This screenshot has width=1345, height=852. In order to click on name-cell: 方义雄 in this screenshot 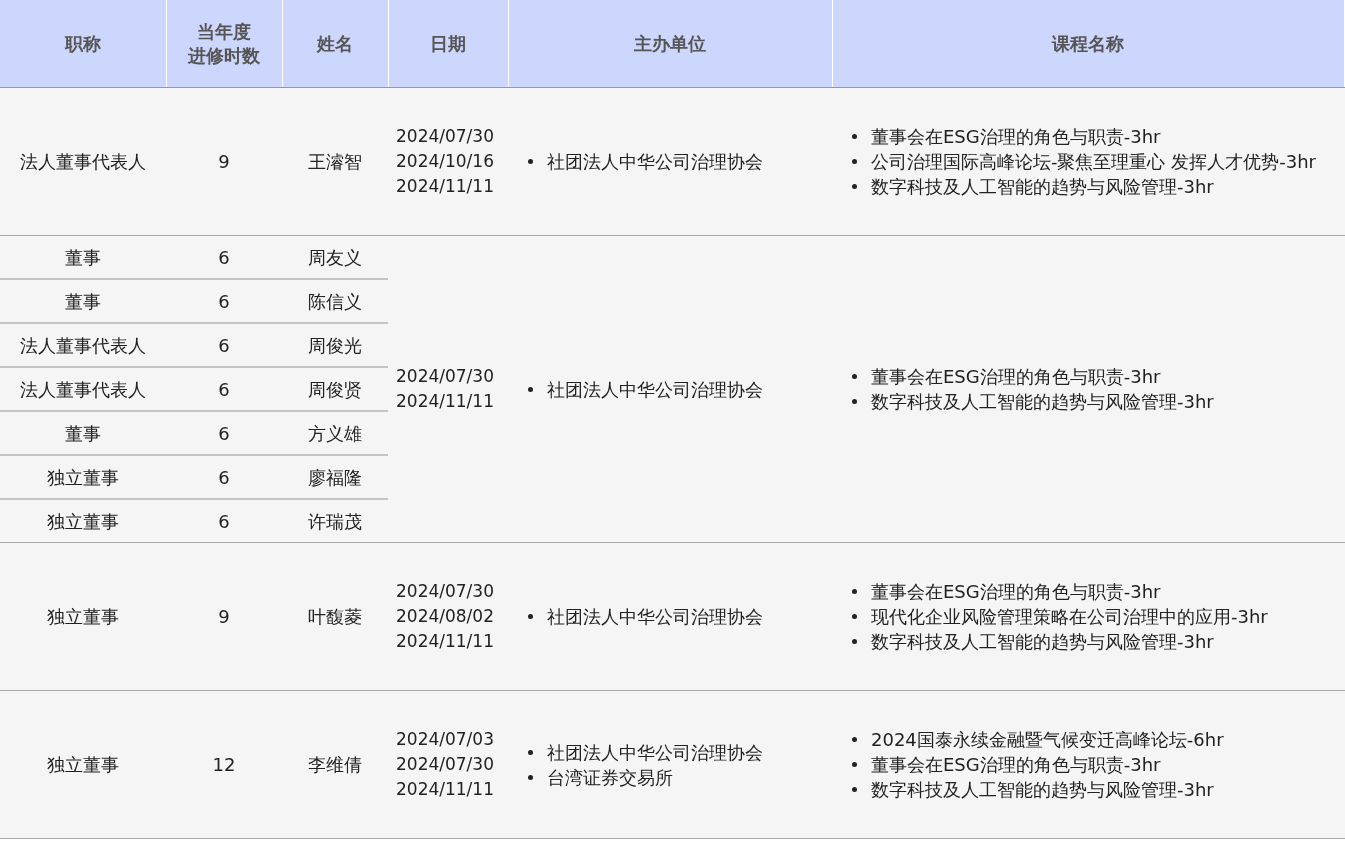, I will do `click(335, 433)`.